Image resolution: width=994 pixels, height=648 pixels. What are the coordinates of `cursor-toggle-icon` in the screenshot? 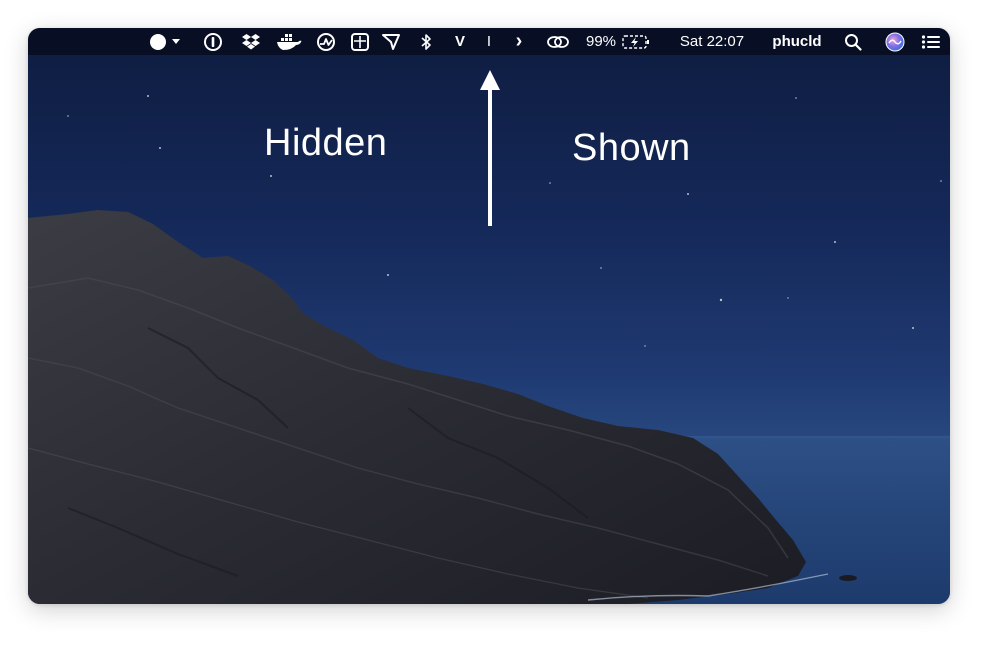 It's located at (165, 41).